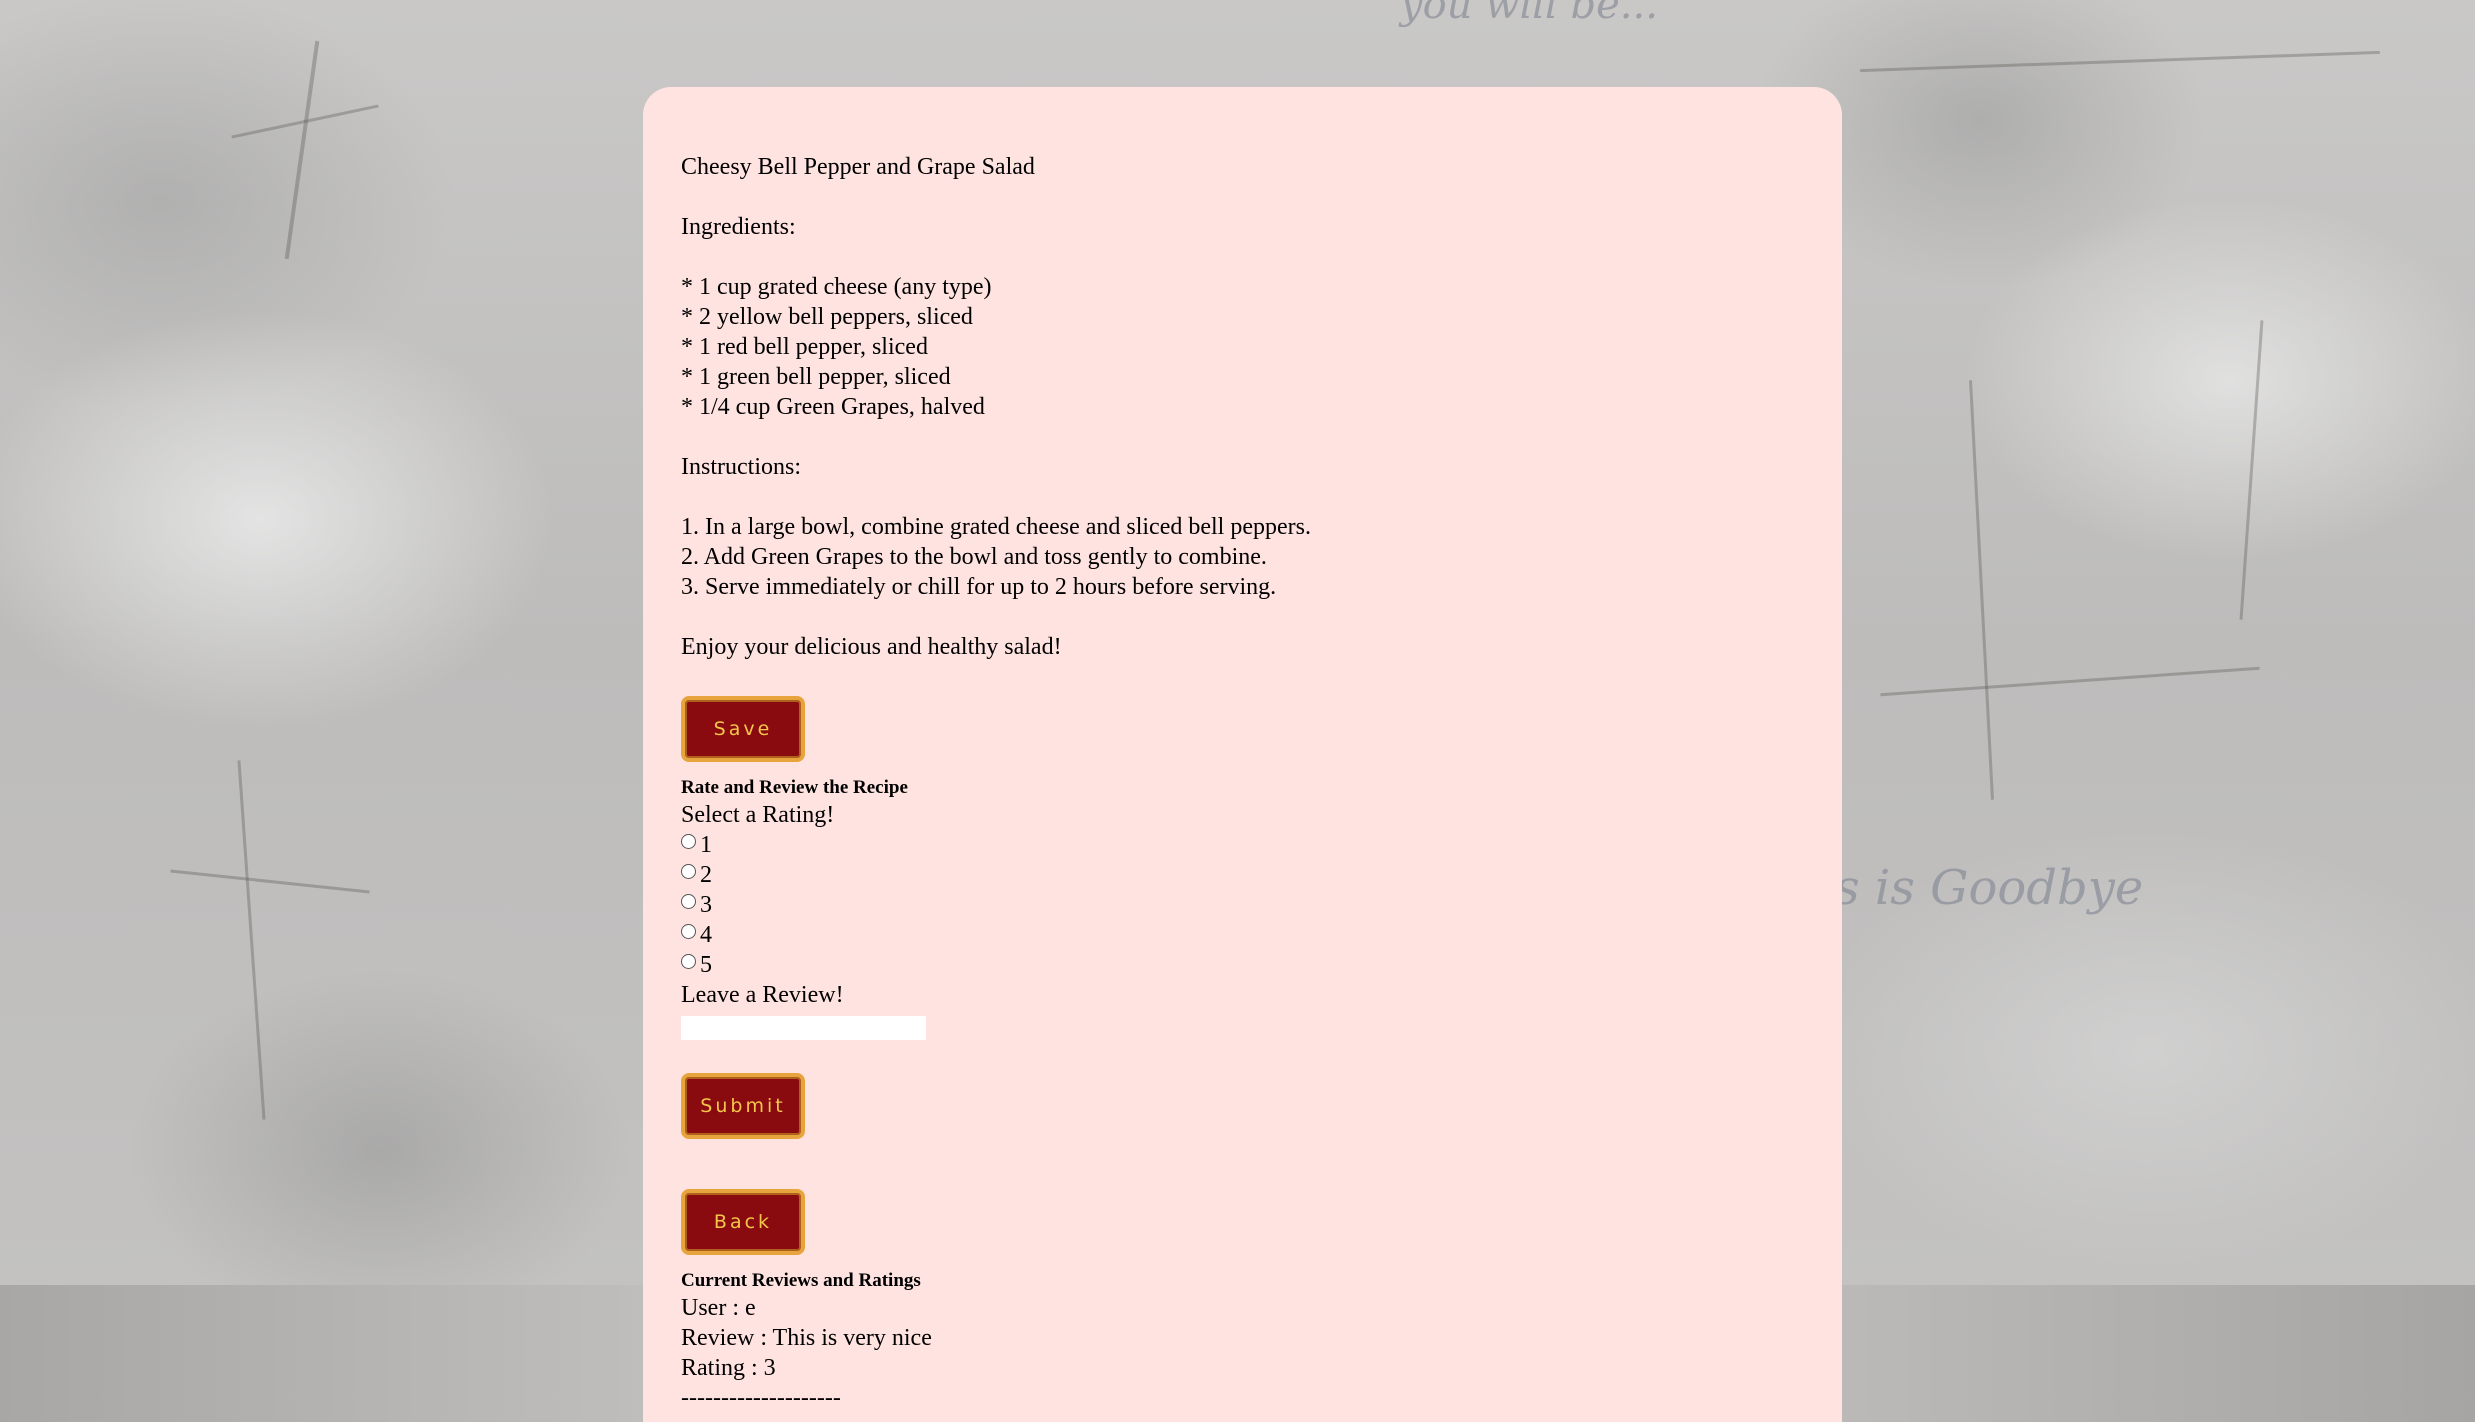 This screenshot has height=1422, width=2475. I want to click on ingredient-item: * 1 red bell pepper, sliced, so click(804, 347).